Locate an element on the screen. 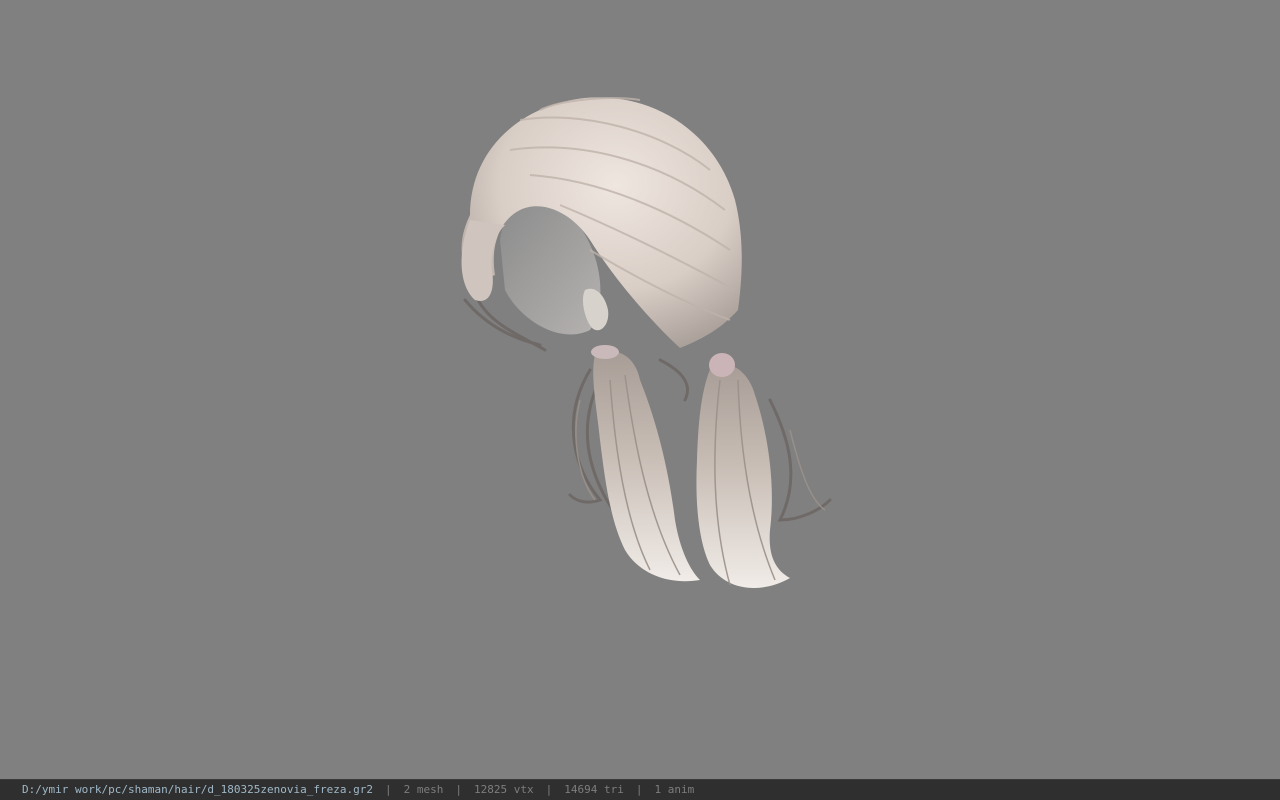 The width and height of the screenshot is (1280, 800). ponytail-left is located at coordinates (646, 466).